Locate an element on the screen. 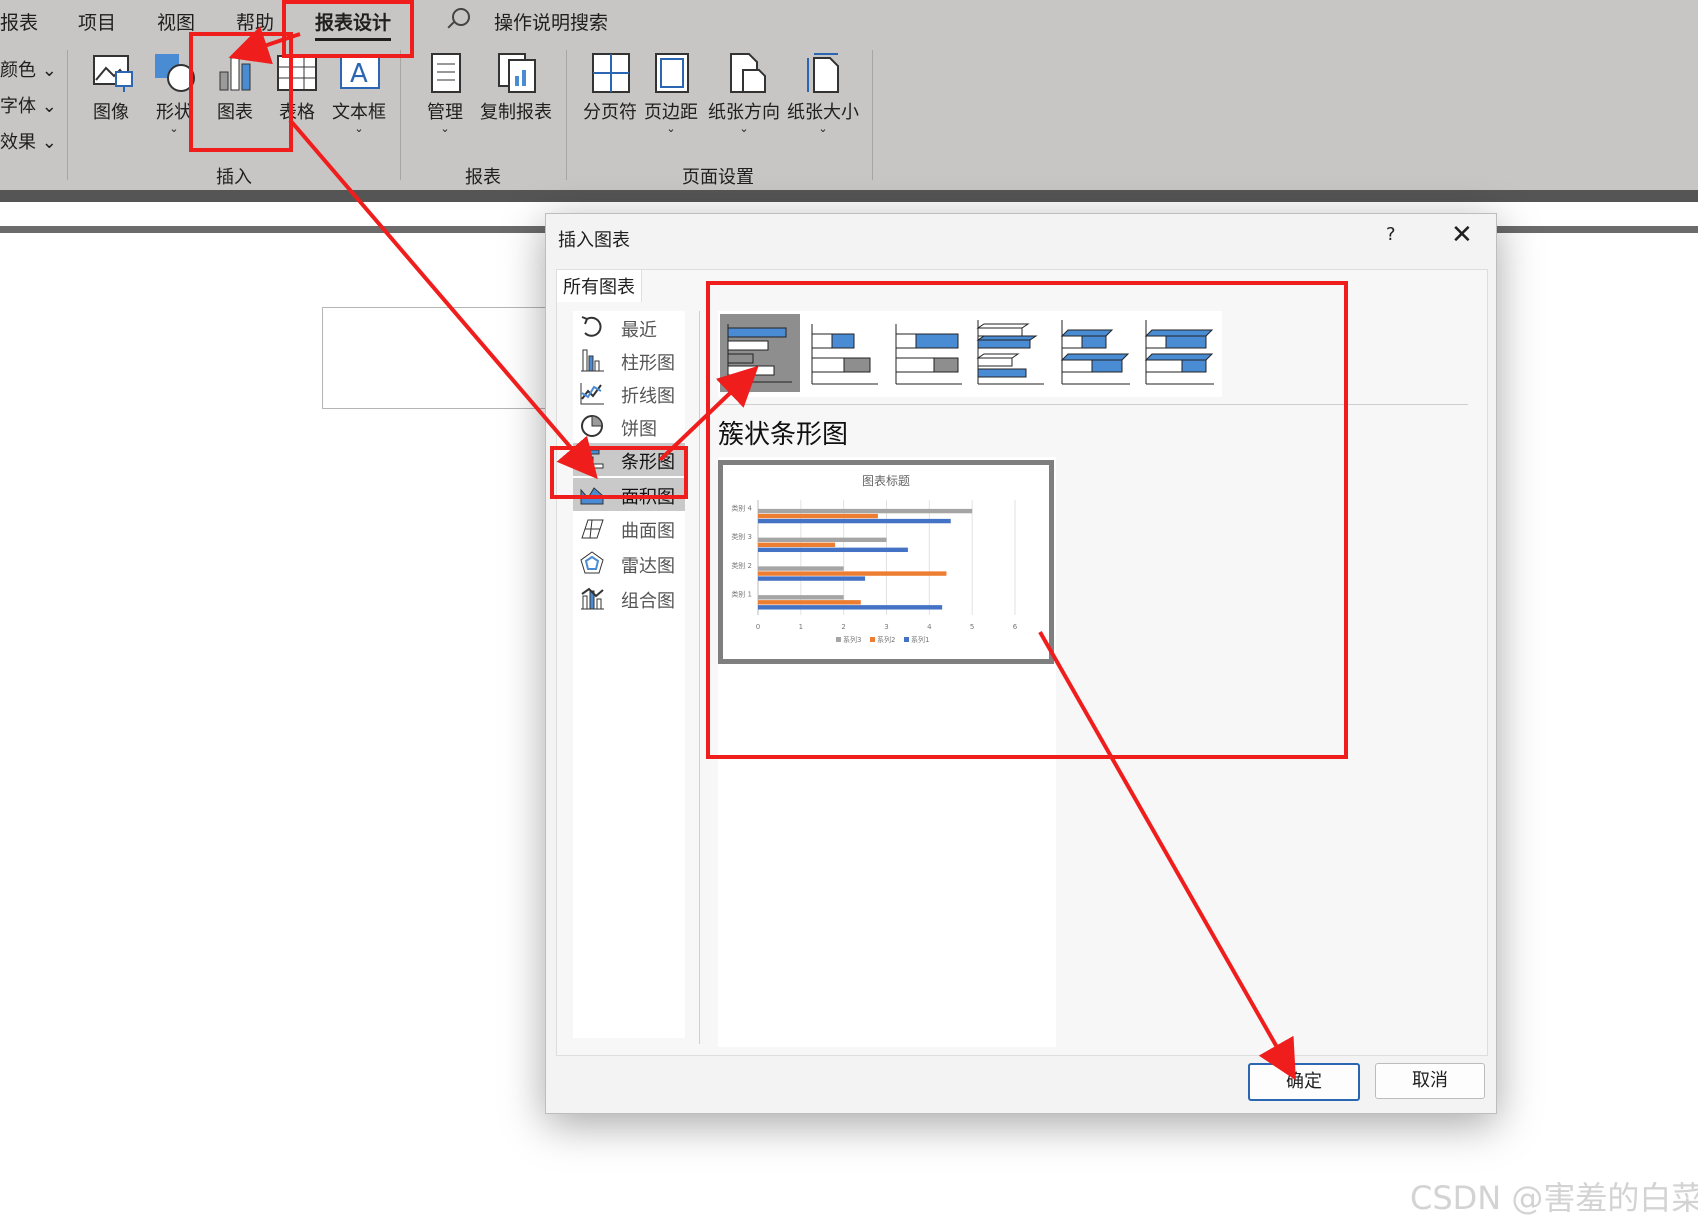  shape-label: 形状 is located at coordinates (174, 112).